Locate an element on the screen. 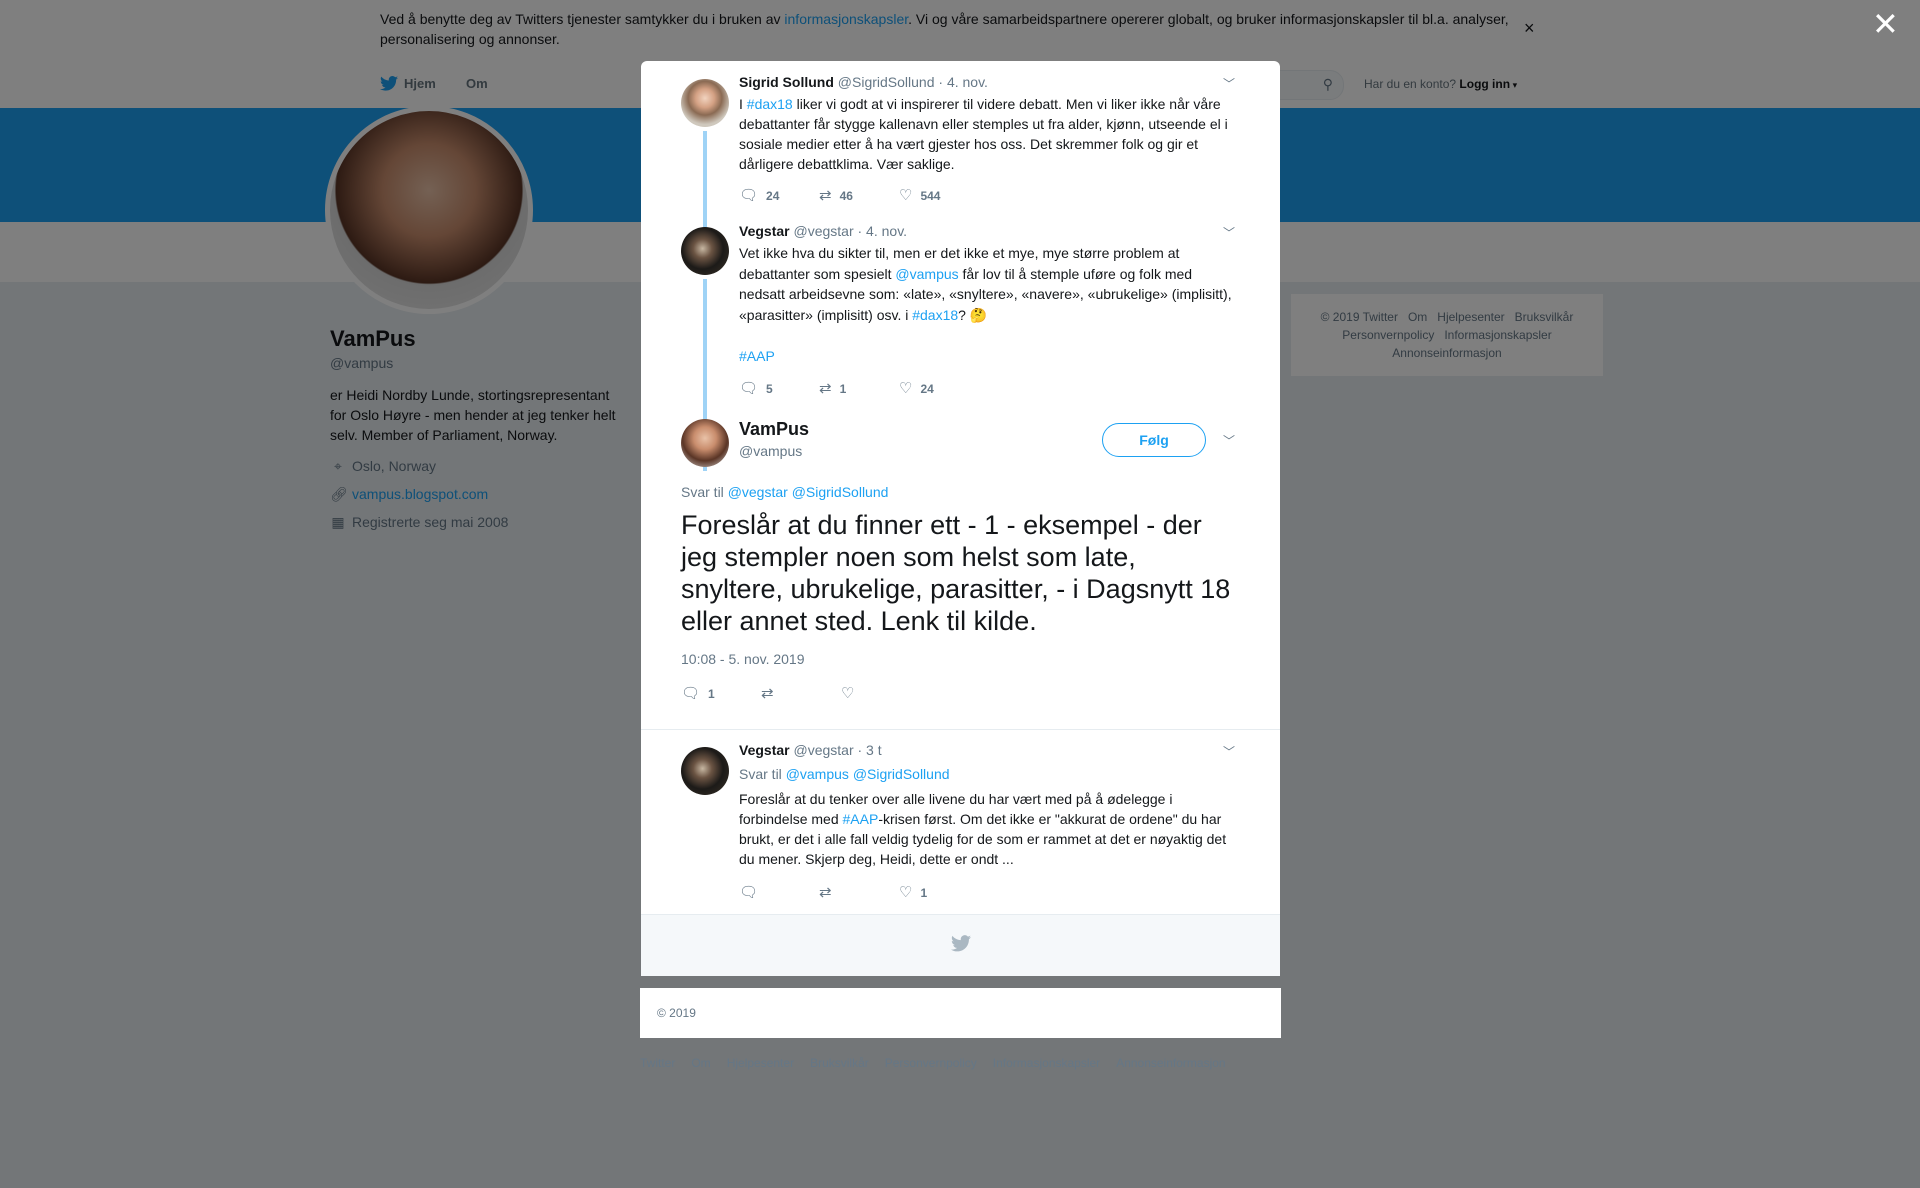 Image resolution: width=1920 pixels, height=1188 pixels. footer-ads-info: Annonseinformasjon is located at coordinates (1170, 1063).